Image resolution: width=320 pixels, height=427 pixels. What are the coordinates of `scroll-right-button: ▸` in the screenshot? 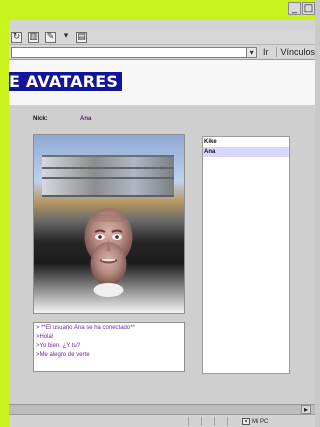 It's located at (306, 409).